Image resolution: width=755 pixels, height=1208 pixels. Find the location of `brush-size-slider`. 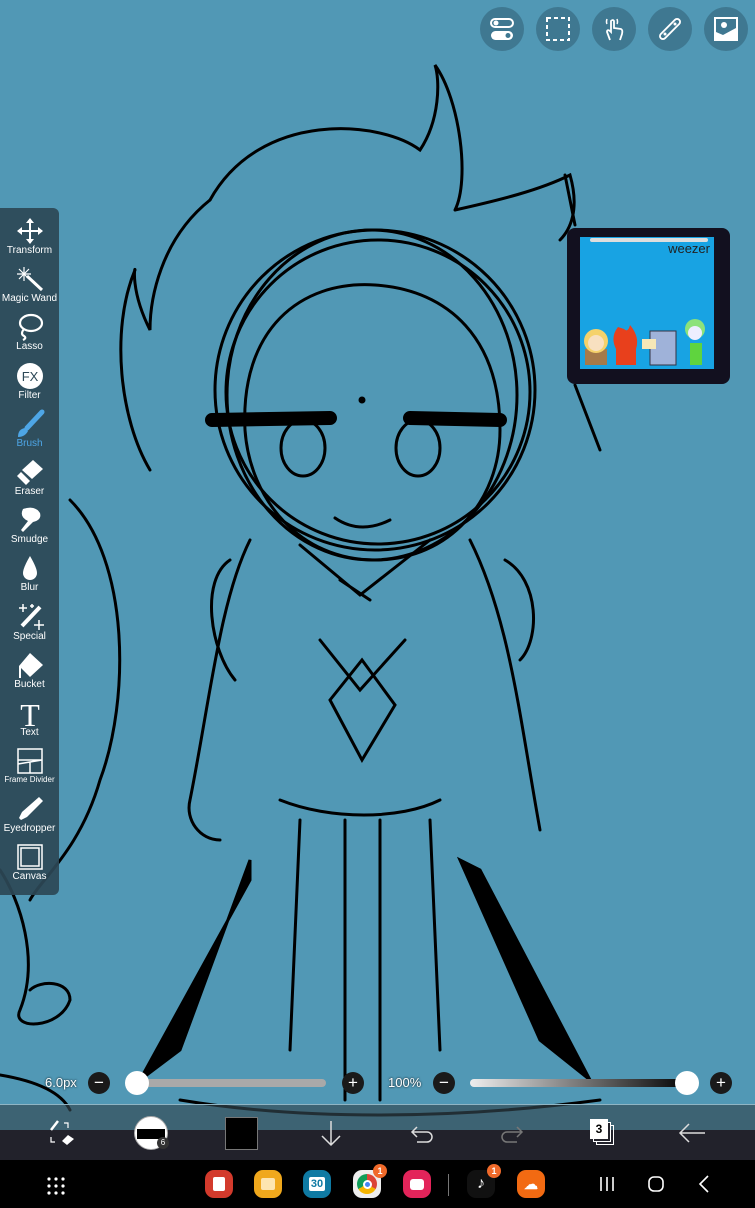

brush-size-slider is located at coordinates (229, 1083).